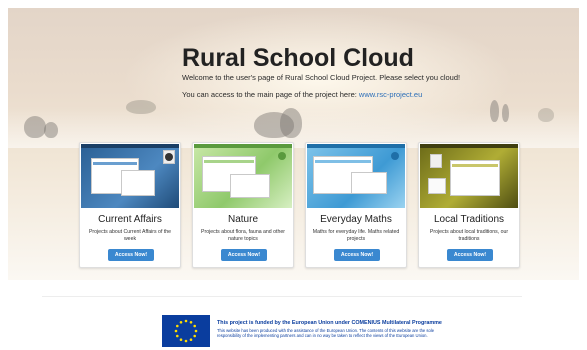 Image resolution: width=587 pixels, height=350 pixels. Describe the element at coordinates (356, 176) in the screenshot. I see `everyday-maths-thumbnail` at that location.